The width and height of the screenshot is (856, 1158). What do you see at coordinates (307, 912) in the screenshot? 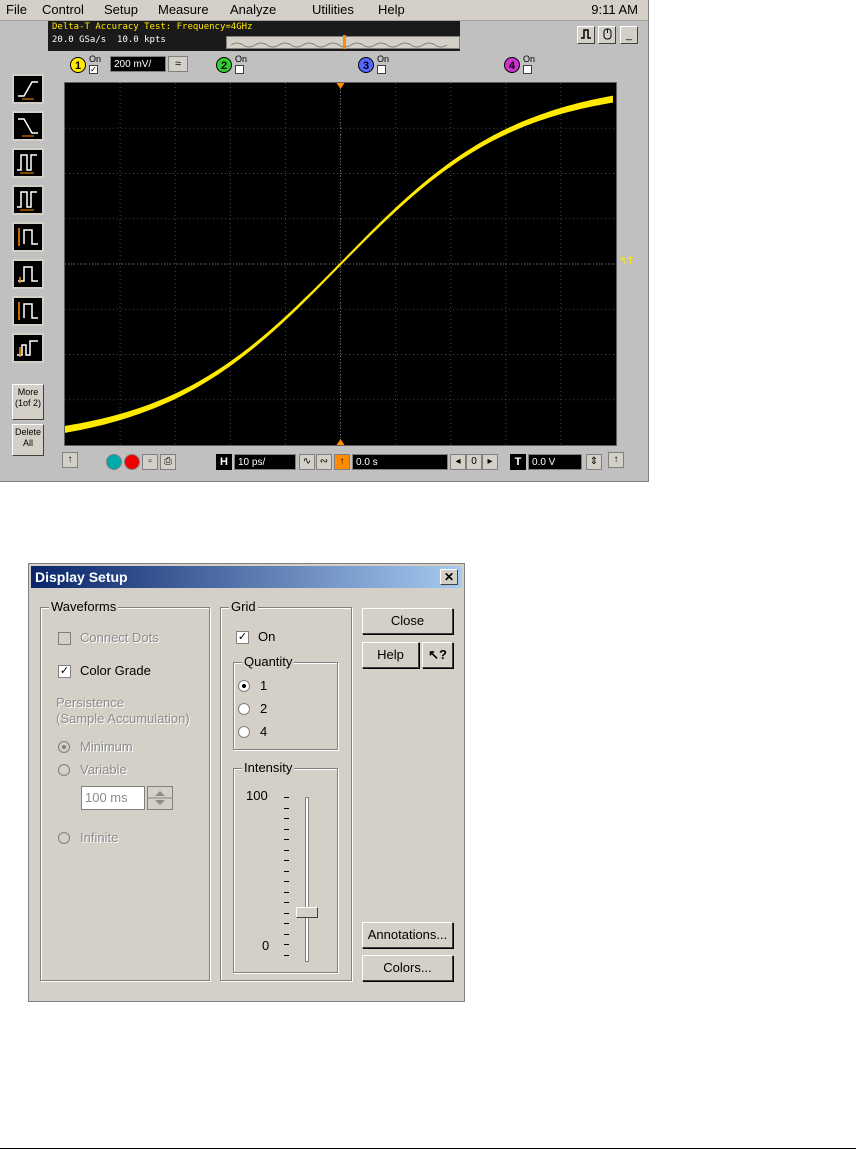
I see `intensity-slider-thumb` at bounding box center [307, 912].